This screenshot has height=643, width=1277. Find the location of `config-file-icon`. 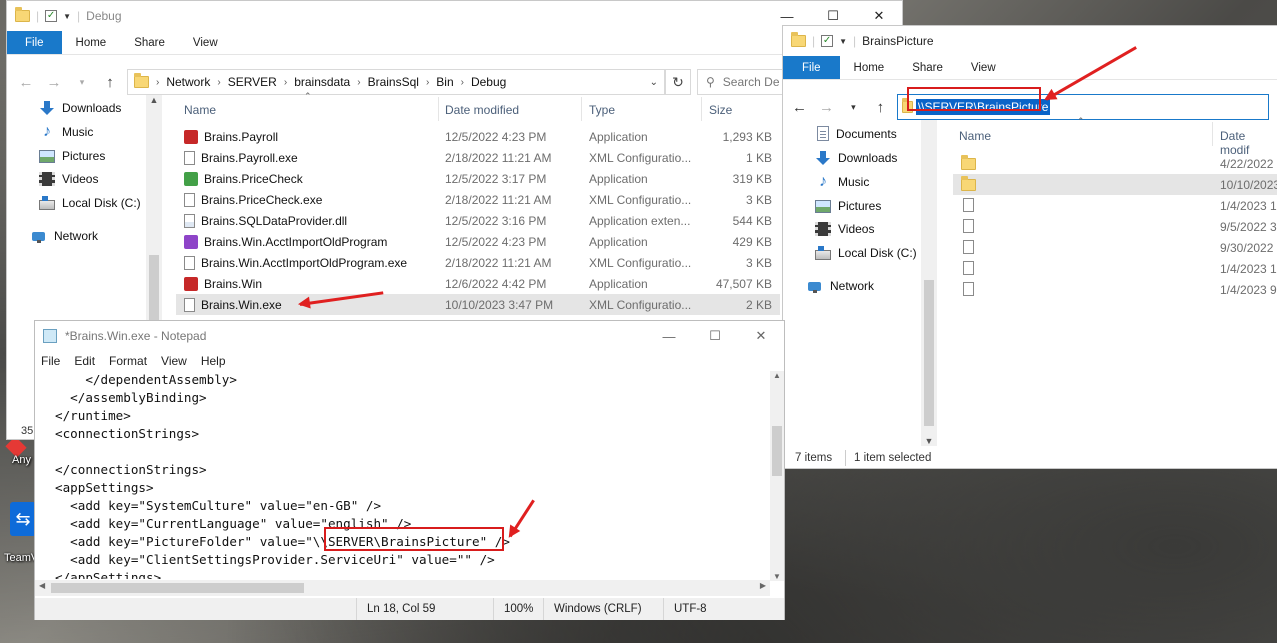

config-file-icon is located at coordinates (189, 304).